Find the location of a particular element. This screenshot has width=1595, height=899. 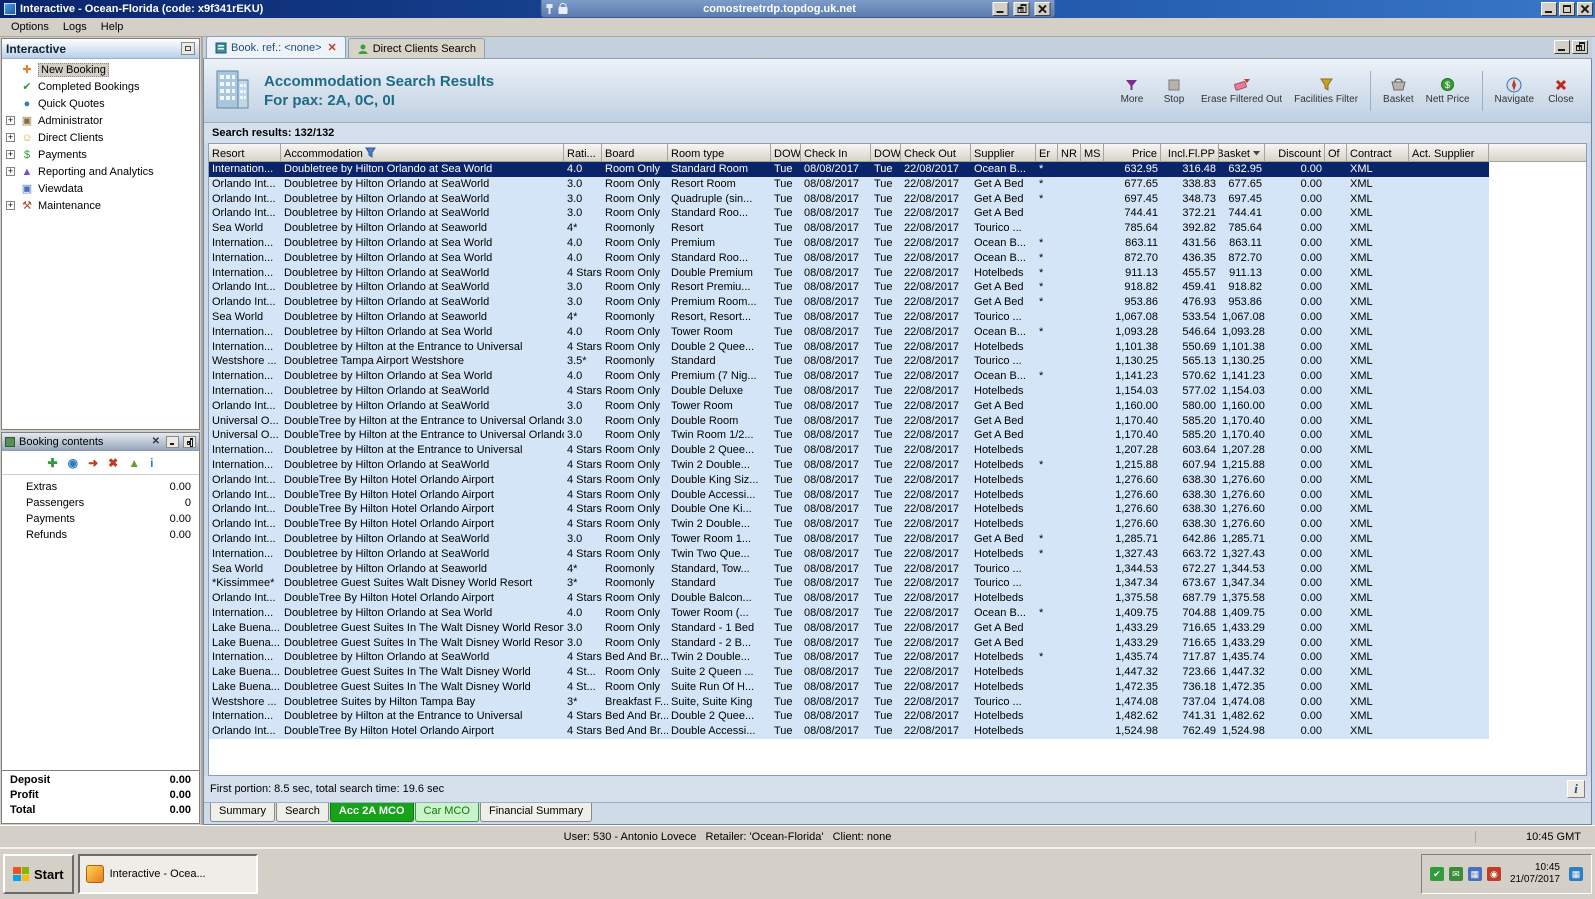

call-status-icon: ◉ is located at coordinates (1493, 874).